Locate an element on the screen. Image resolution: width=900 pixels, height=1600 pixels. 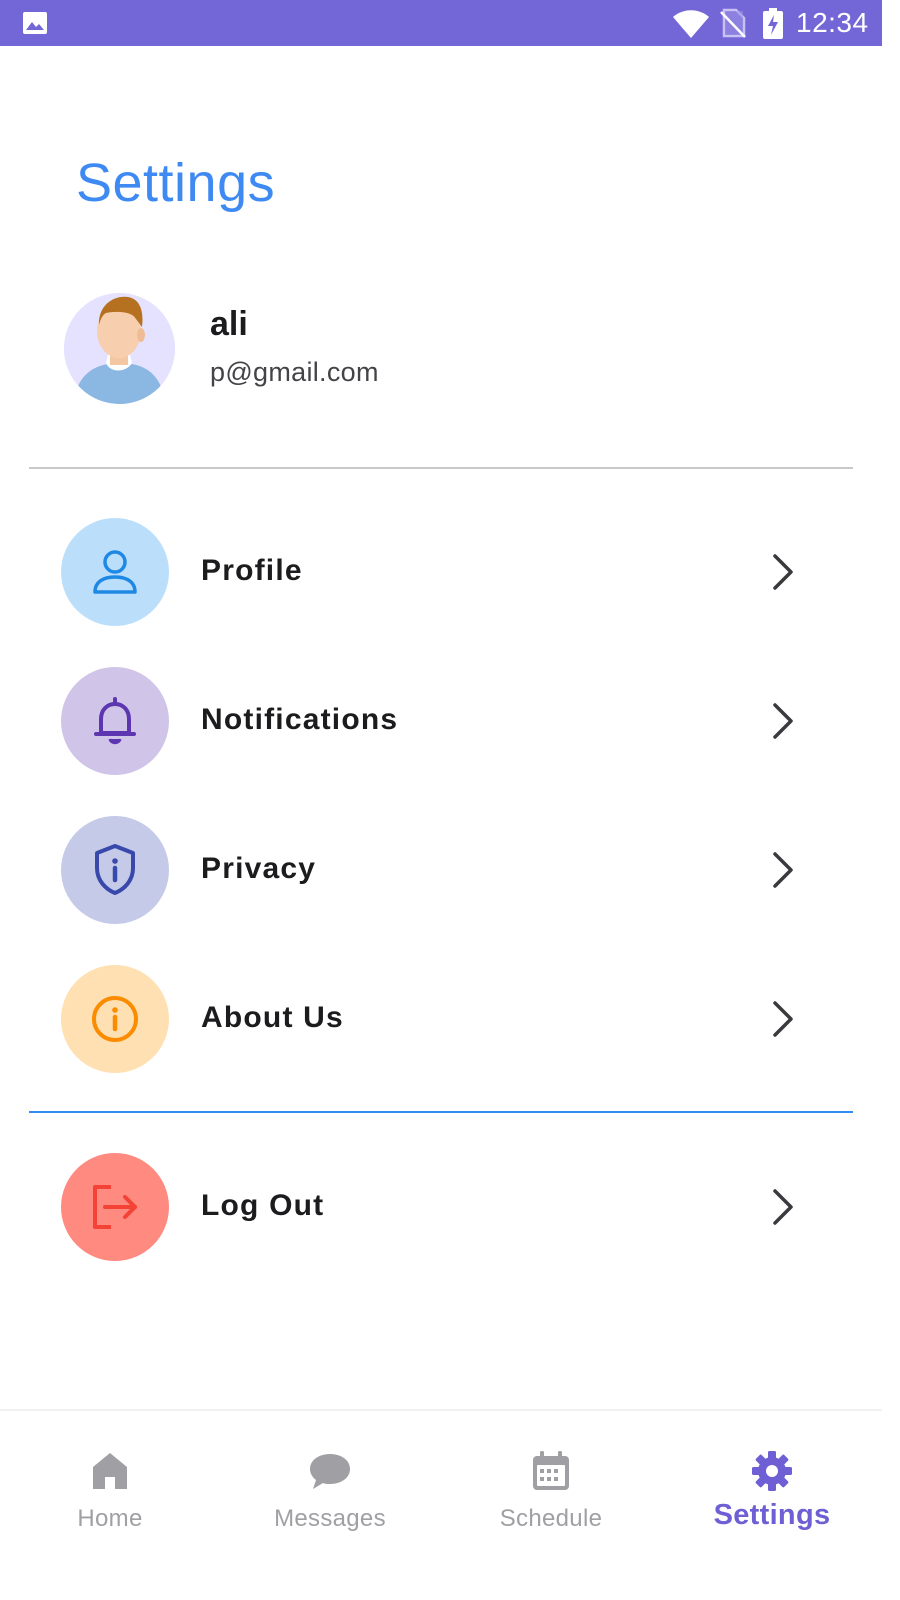
home-icon is located at coordinates (110, 1471).